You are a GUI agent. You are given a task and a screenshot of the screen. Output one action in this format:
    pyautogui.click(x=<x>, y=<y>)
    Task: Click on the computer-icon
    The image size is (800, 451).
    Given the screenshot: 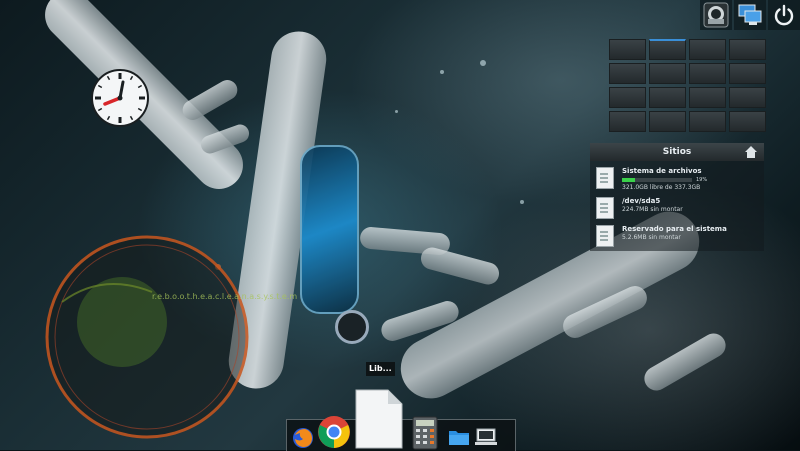 What is the action you would take?
    pyautogui.click(x=486, y=436)
    